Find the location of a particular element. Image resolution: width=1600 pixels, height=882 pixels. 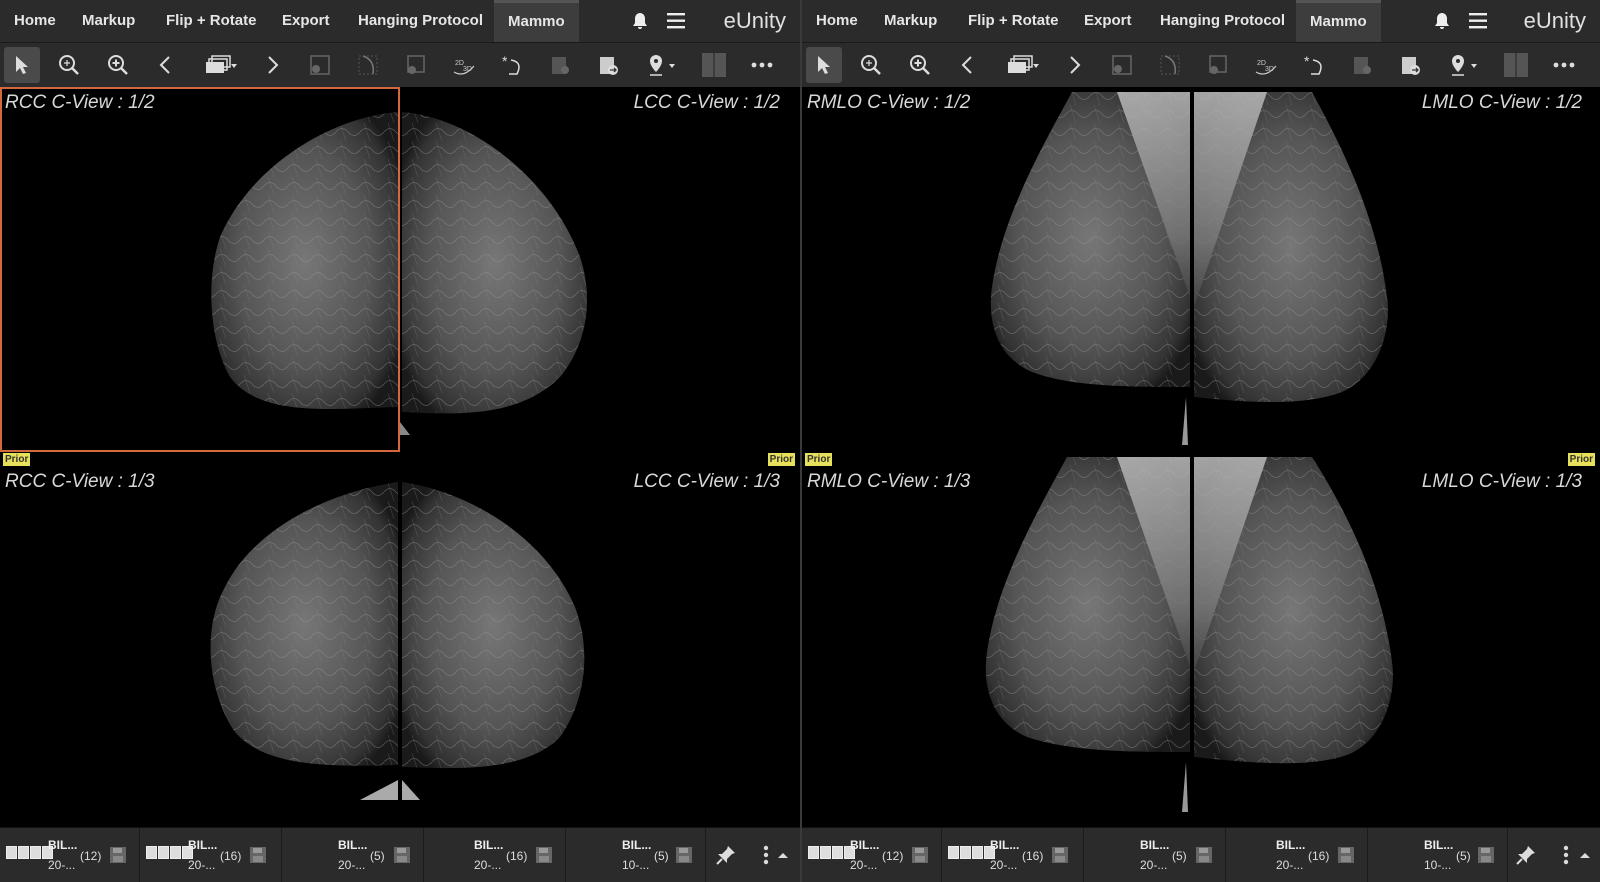

prior-badge: Prior is located at coordinates (781, 459).